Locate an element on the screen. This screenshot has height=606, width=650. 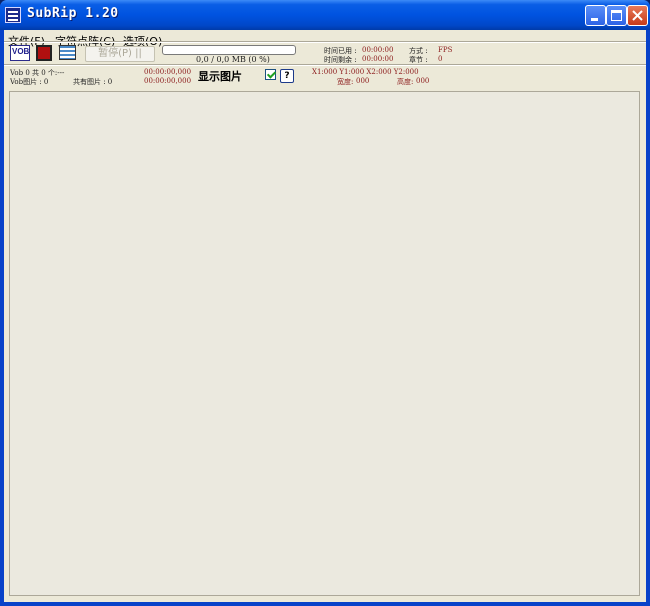
coordinates: X1:000 Y1:000 X2:000 Y2:000 is located at coordinates (365, 72).